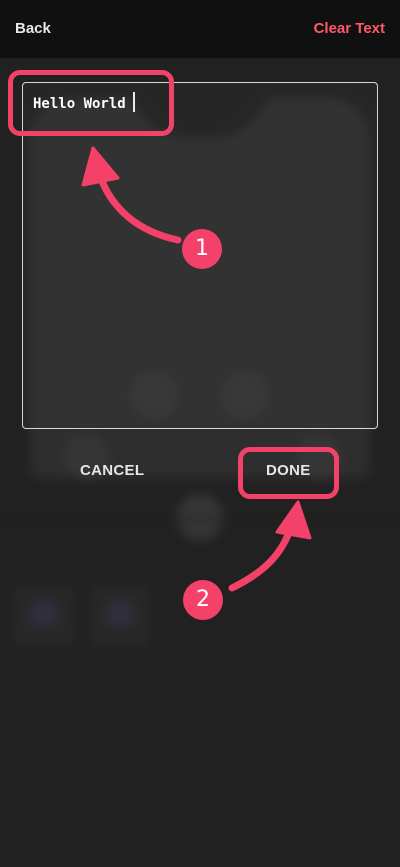 The height and width of the screenshot is (867, 400). Describe the element at coordinates (349, 28) in the screenshot. I see `clear-text-button: Clear Text` at that location.